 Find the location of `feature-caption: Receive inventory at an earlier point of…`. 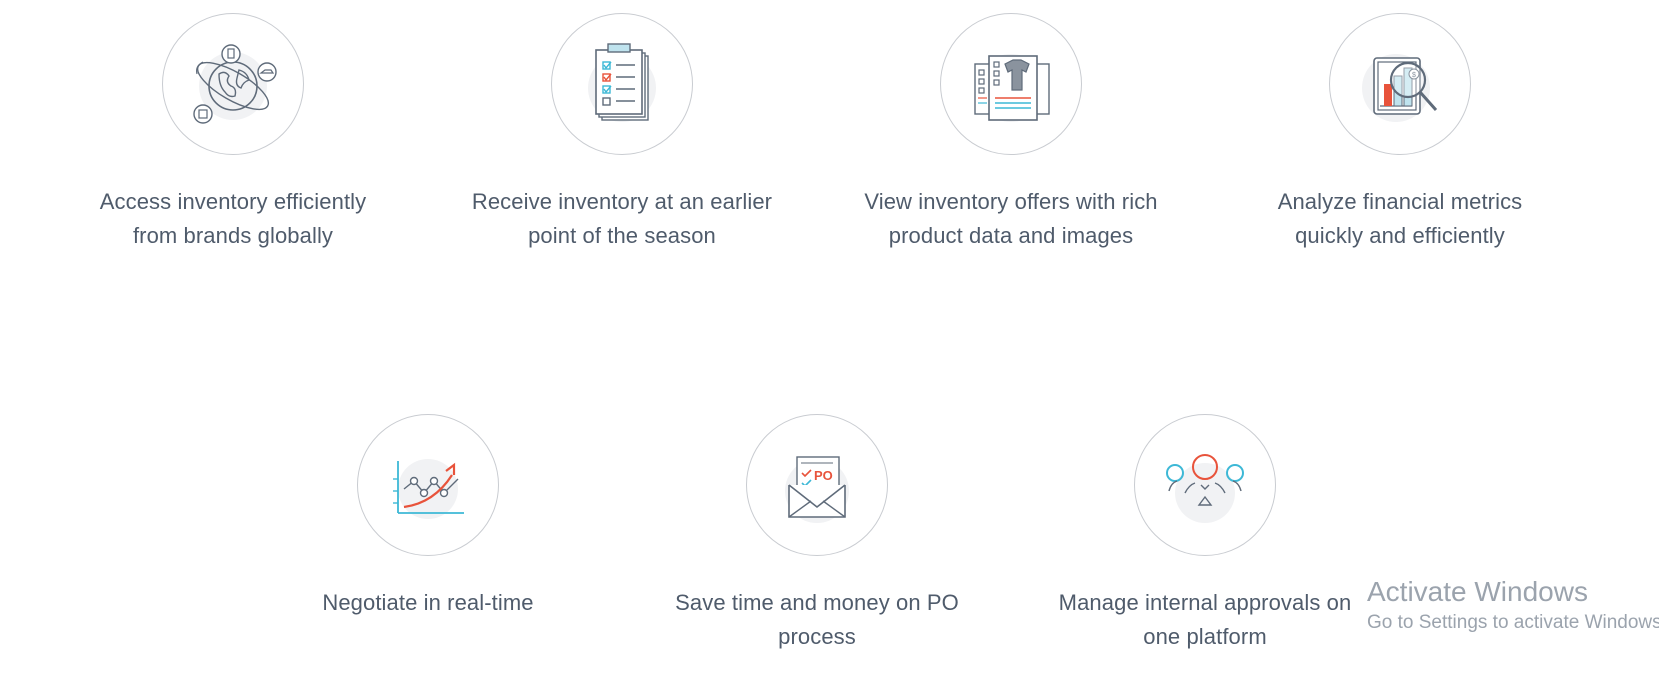

feature-caption: Receive inventory at an earlier point of… is located at coordinates (622, 218).